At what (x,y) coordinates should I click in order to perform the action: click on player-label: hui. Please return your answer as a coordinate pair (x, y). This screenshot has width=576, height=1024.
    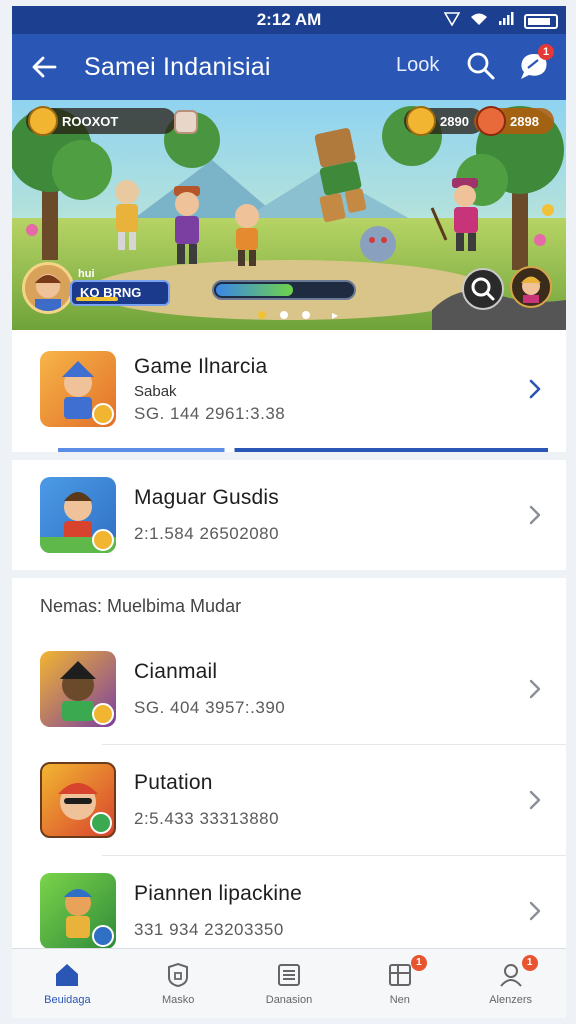
    Looking at the image, I should click on (86, 274).